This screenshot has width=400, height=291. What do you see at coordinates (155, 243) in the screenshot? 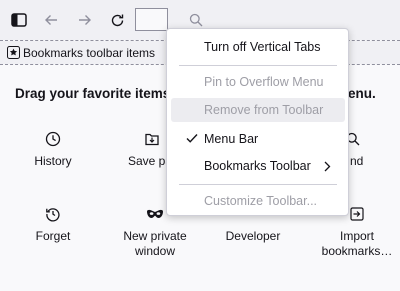
I see `palette-item-label: New private window` at bounding box center [155, 243].